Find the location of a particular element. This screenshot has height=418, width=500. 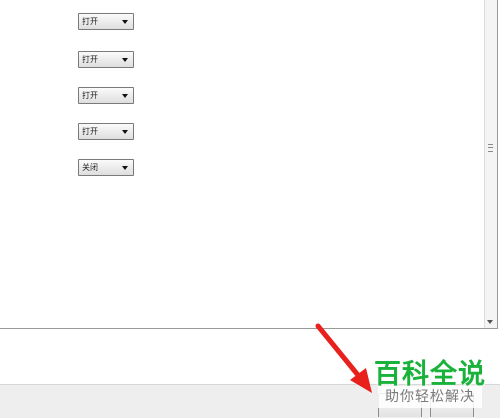

dropdown-2: 打开 is located at coordinates (106, 59).